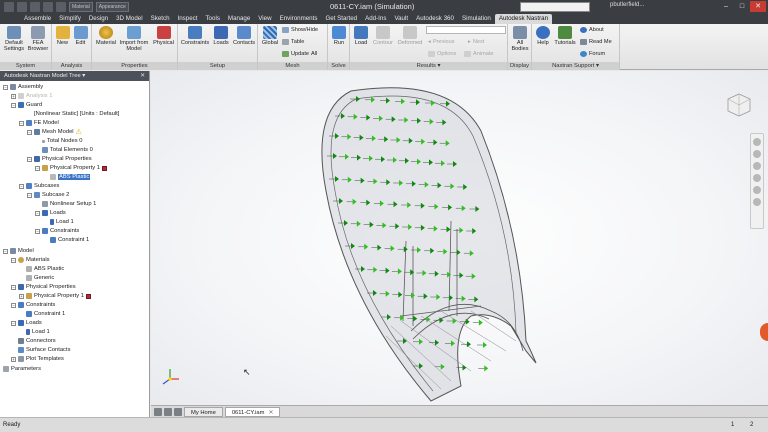 This screenshot has height=432, width=768. What do you see at coordinates (31, 96) in the screenshot?
I see `tree-node-analysis1: + Analysis 1` at bounding box center [31, 96].